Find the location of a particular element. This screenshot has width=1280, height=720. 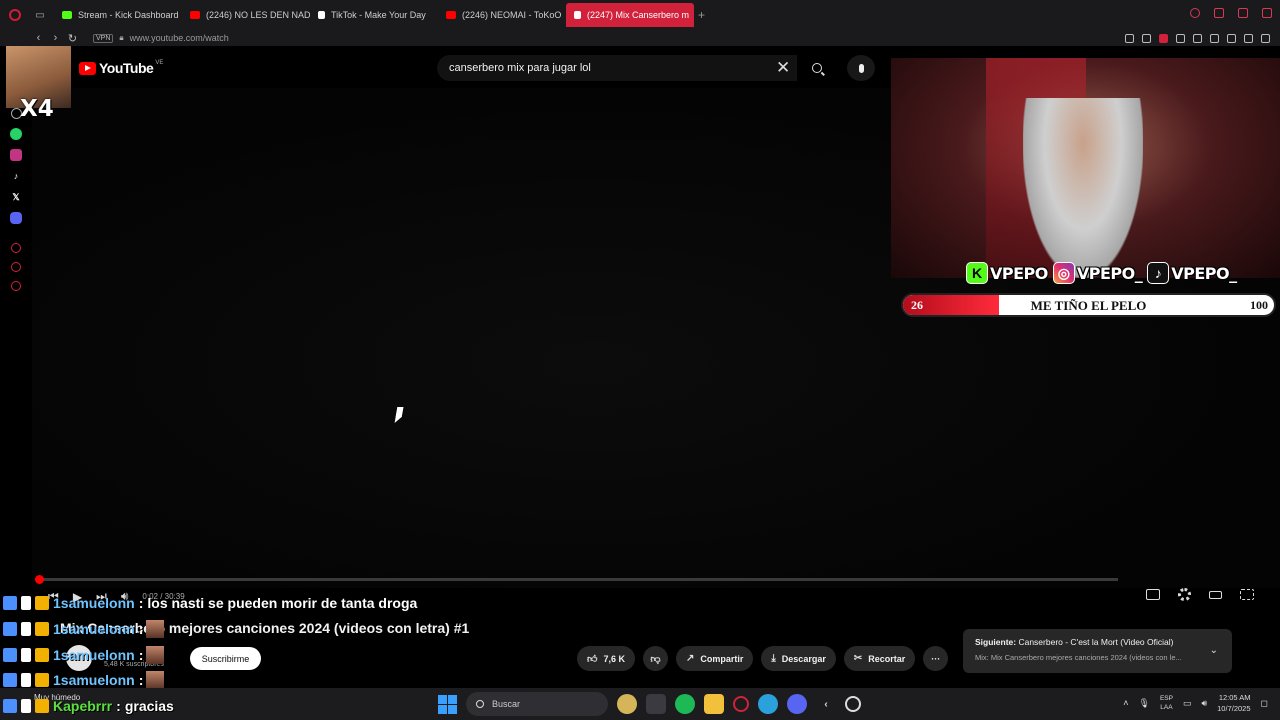

subscribe-button: Suscribirme is located at coordinates (225, 658).